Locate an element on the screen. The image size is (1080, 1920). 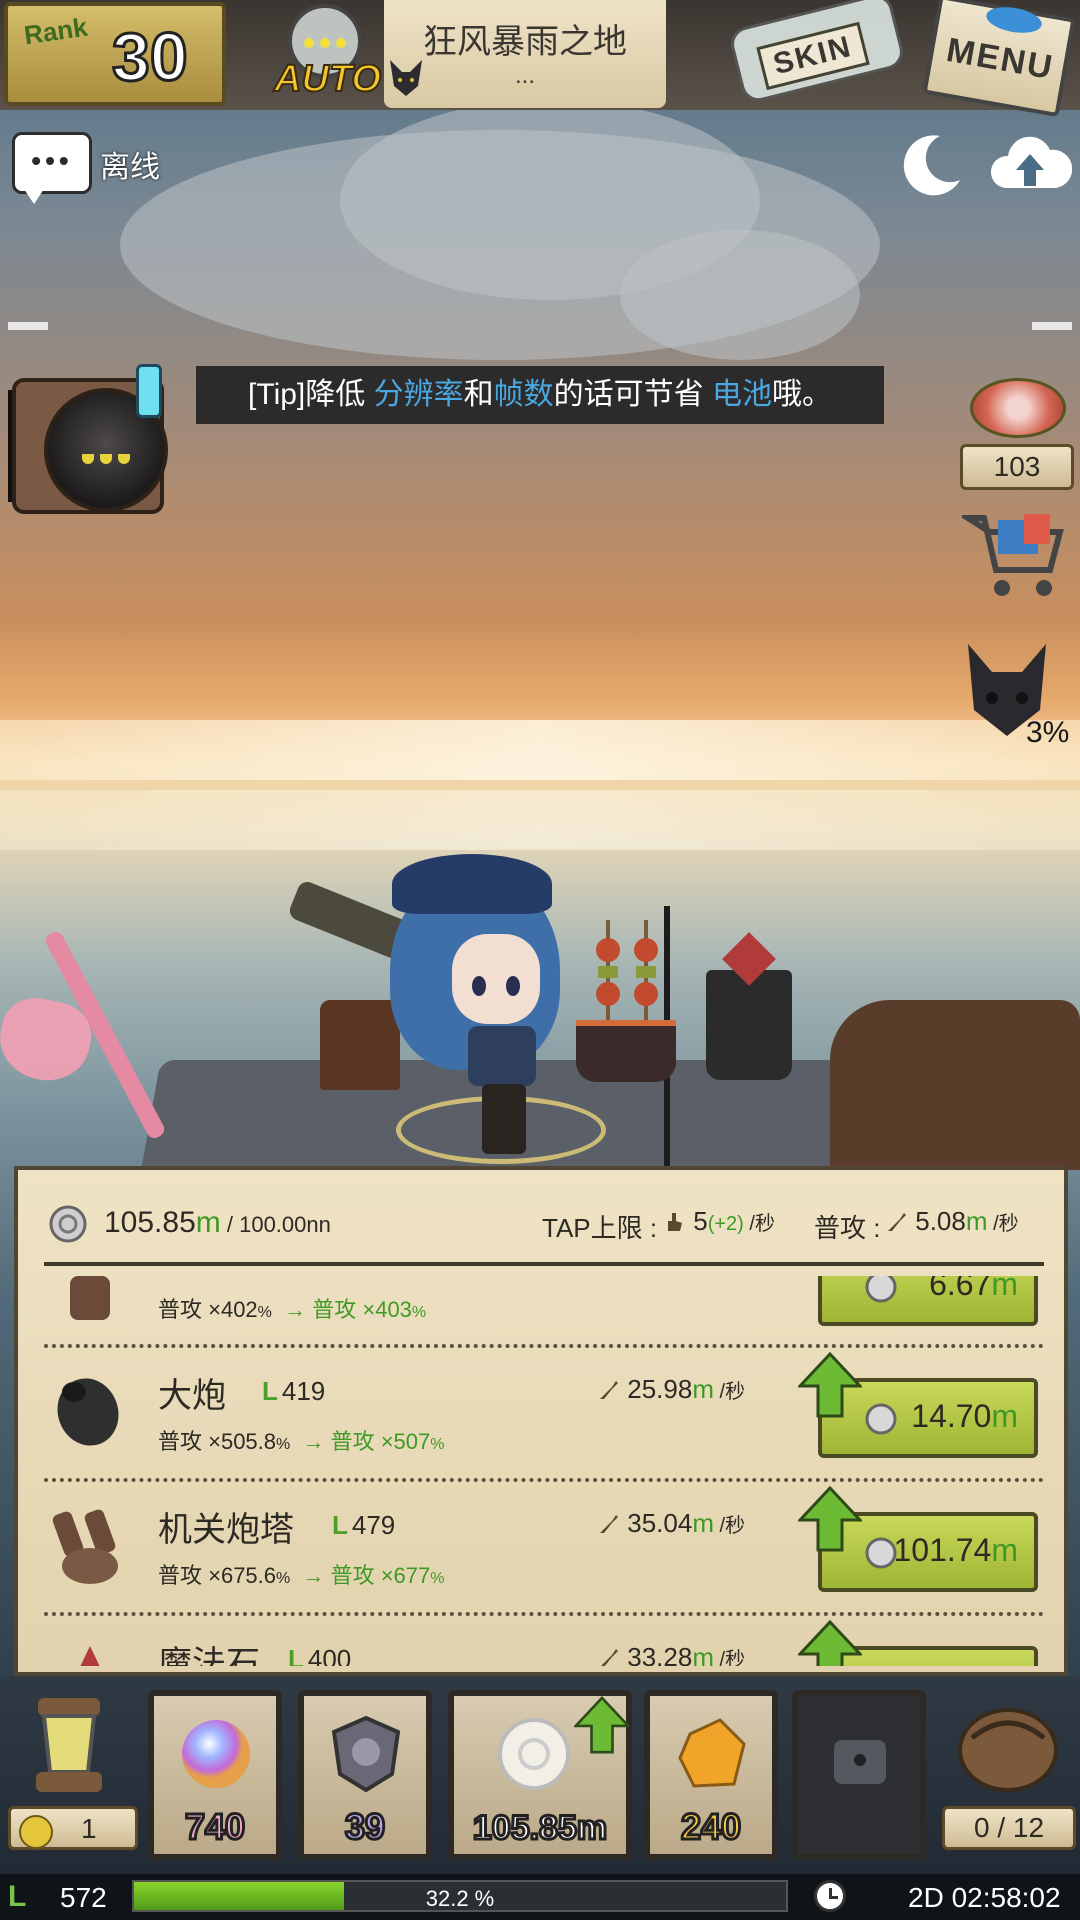
gold-ore-icon is located at coordinates (712, 1753).